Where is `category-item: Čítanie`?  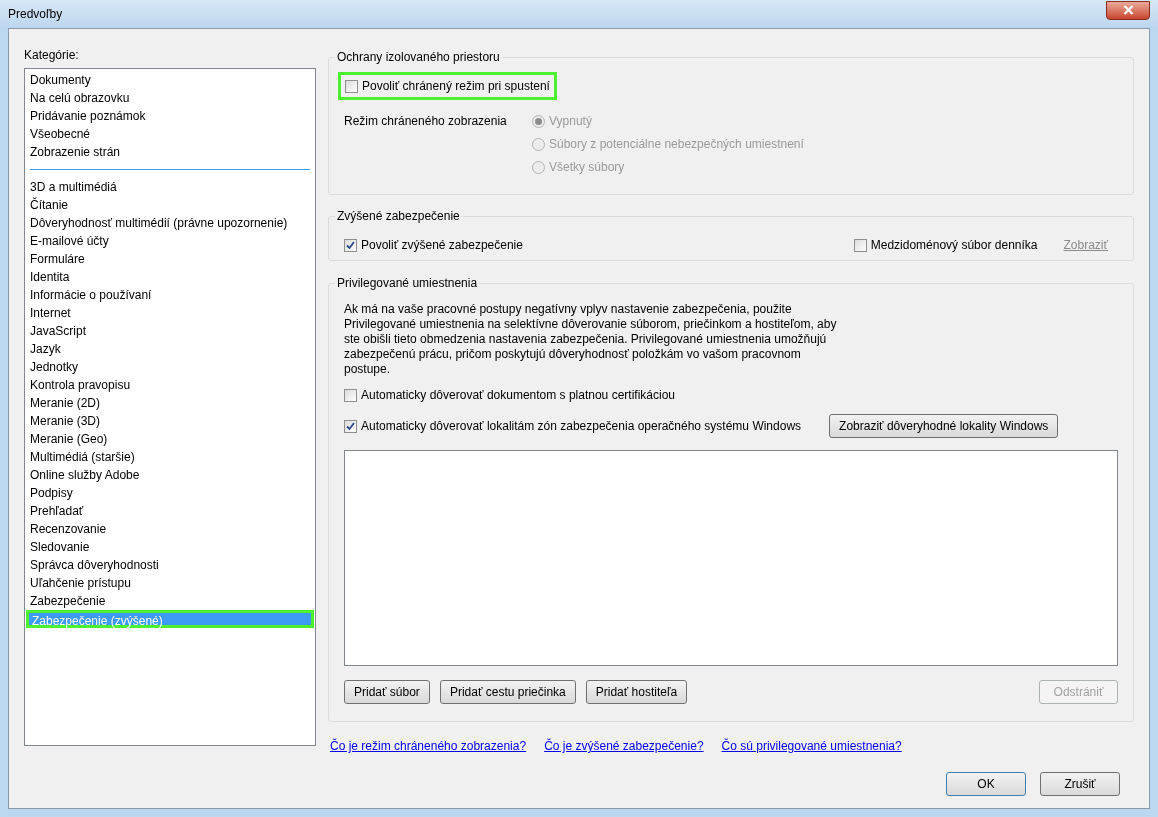 category-item: Čítanie is located at coordinates (170, 205).